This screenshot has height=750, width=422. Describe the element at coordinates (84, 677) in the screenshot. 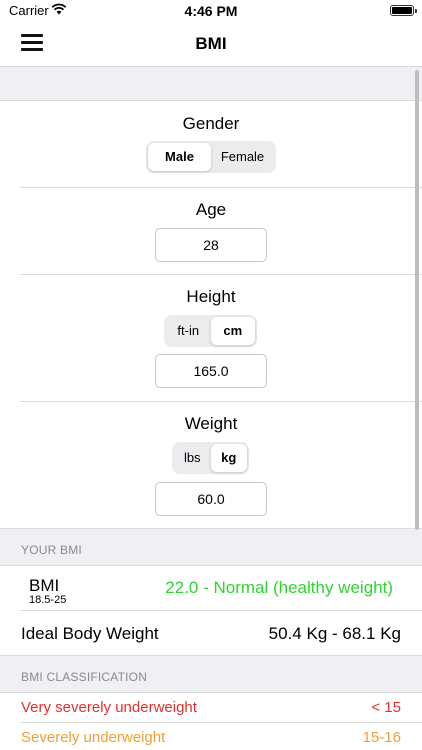

I see `classification-header-text: BMI CLASSIFICATION` at that location.